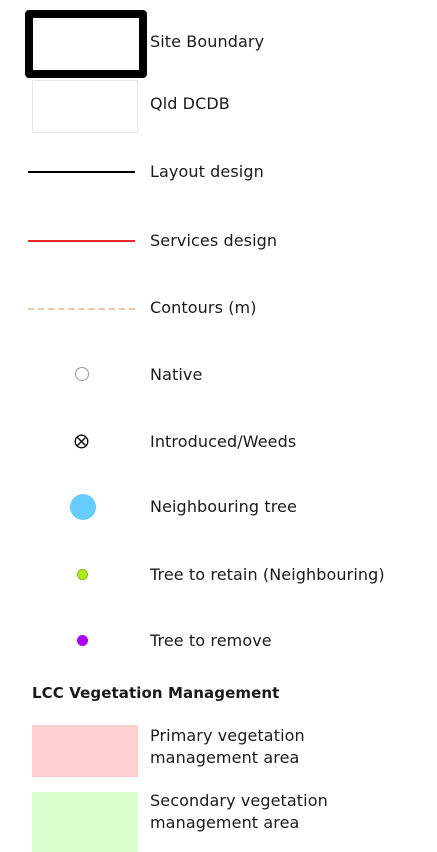 Image resolution: width=437 pixels, height=852 pixels. I want to click on legend-label-neighbouring-tree: Neighbouring tree, so click(223, 506).